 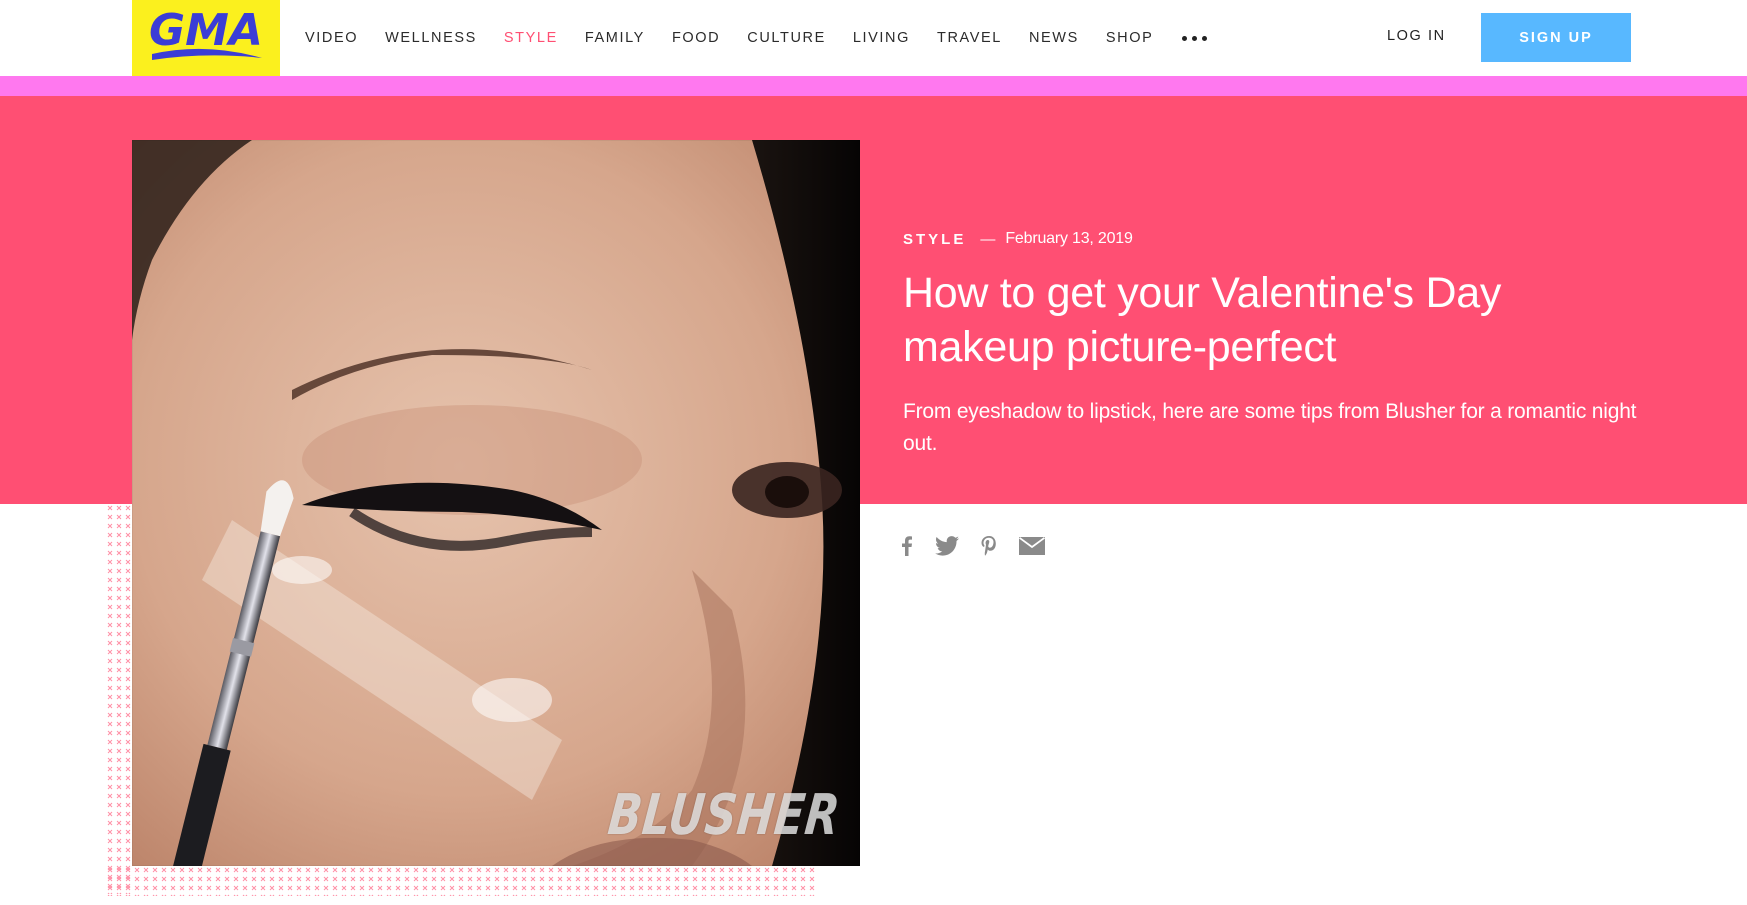 I want to click on facebook-share-button, so click(x=907, y=546).